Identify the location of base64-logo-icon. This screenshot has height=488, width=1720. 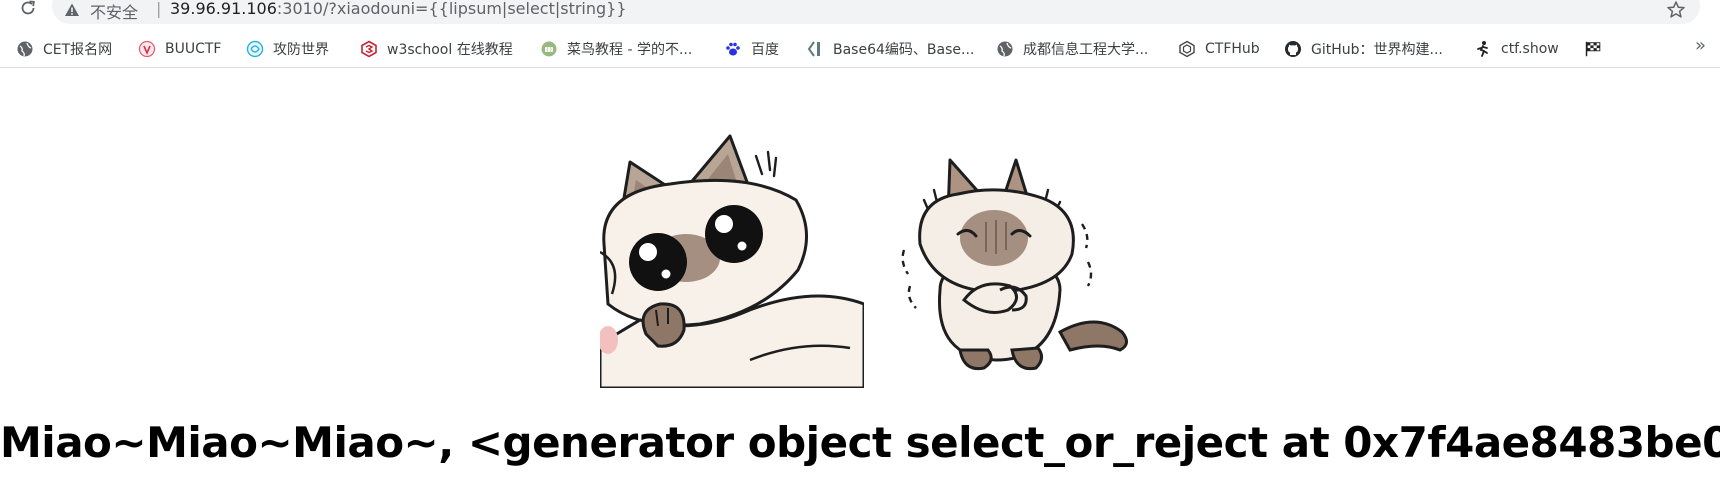
(815, 49).